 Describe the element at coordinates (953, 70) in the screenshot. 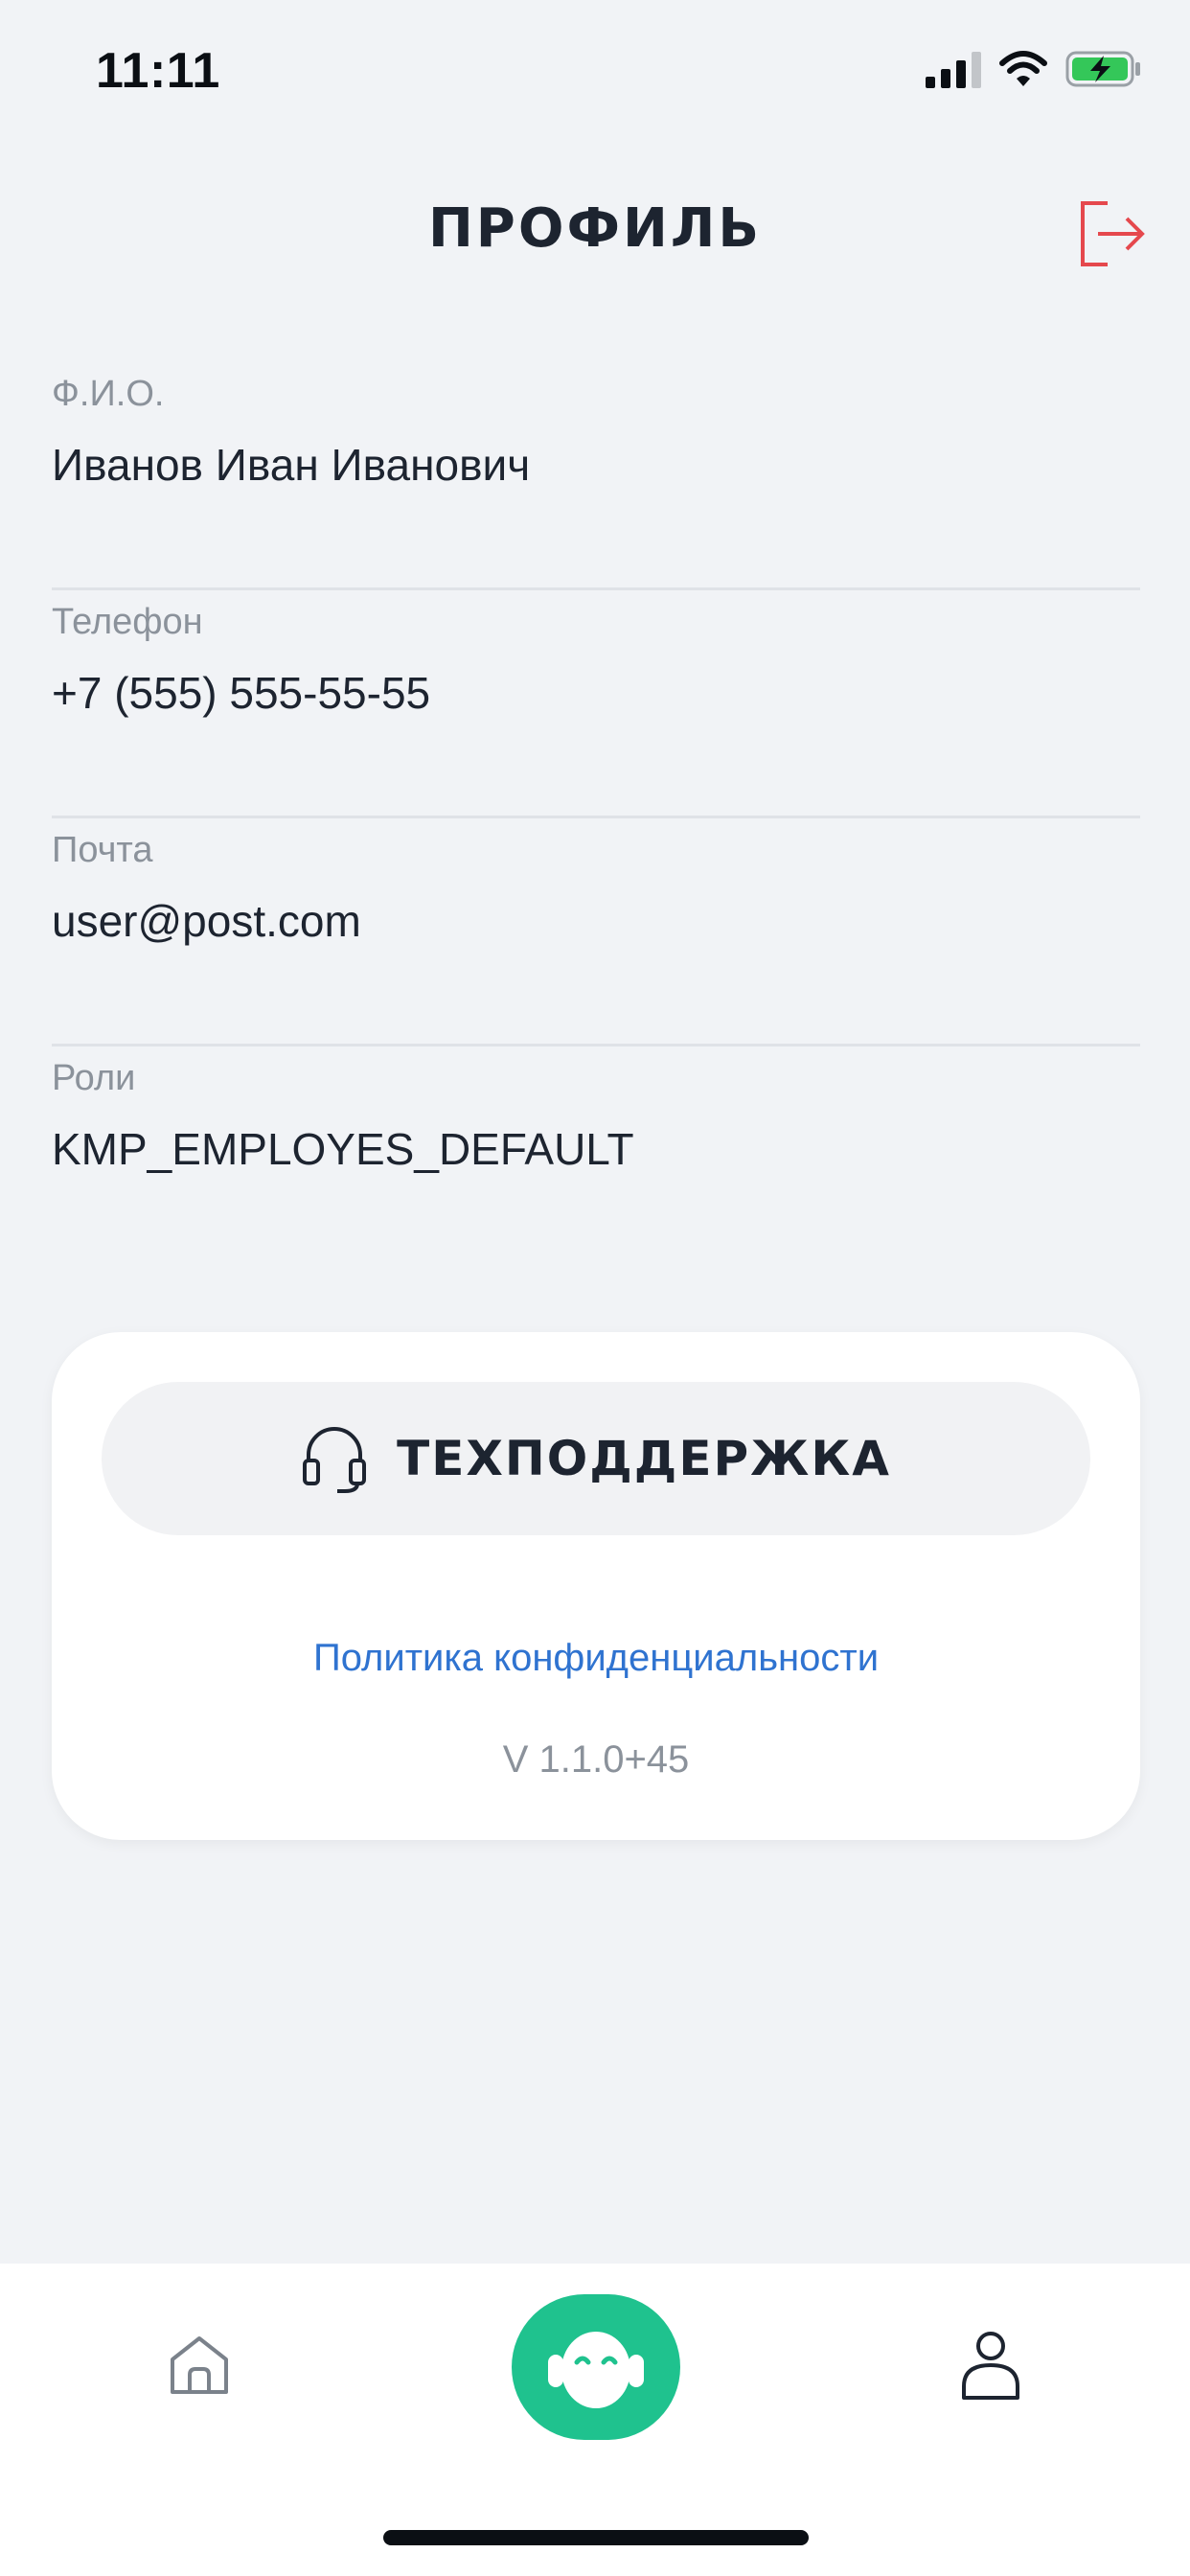

I see `cellular-signal-icon` at that location.